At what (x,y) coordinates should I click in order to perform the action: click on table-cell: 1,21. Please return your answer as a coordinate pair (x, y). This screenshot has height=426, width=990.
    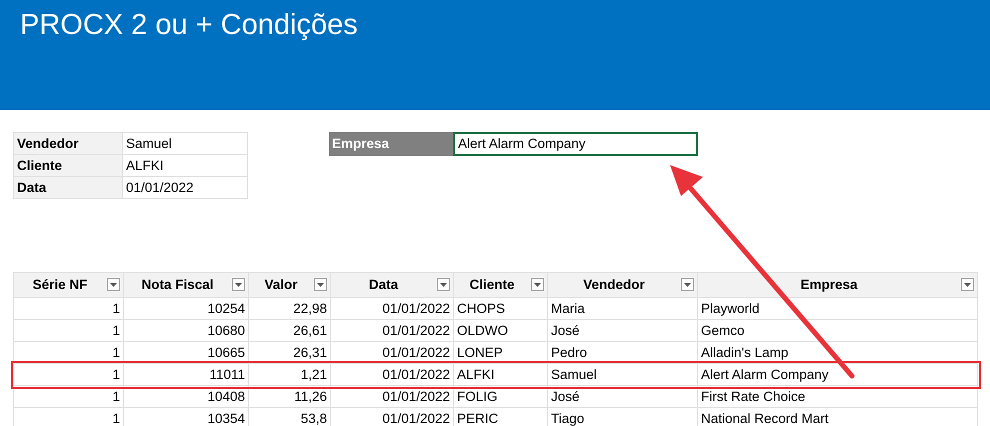
    Looking at the image, I should click on (289, 375).